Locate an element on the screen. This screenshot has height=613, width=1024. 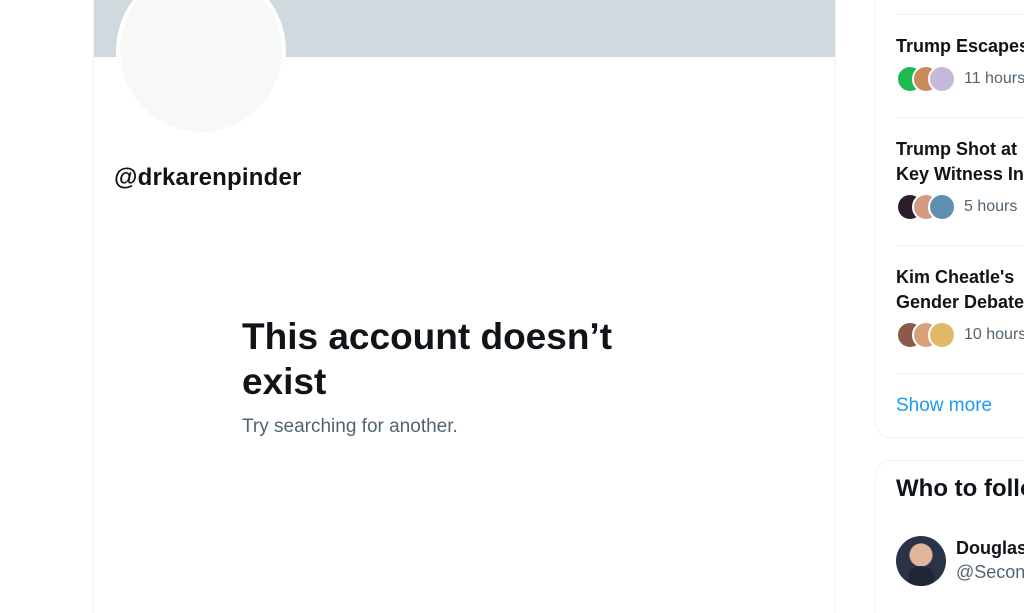
trend-meta: 11 hours is located at coordinates (960, 79).